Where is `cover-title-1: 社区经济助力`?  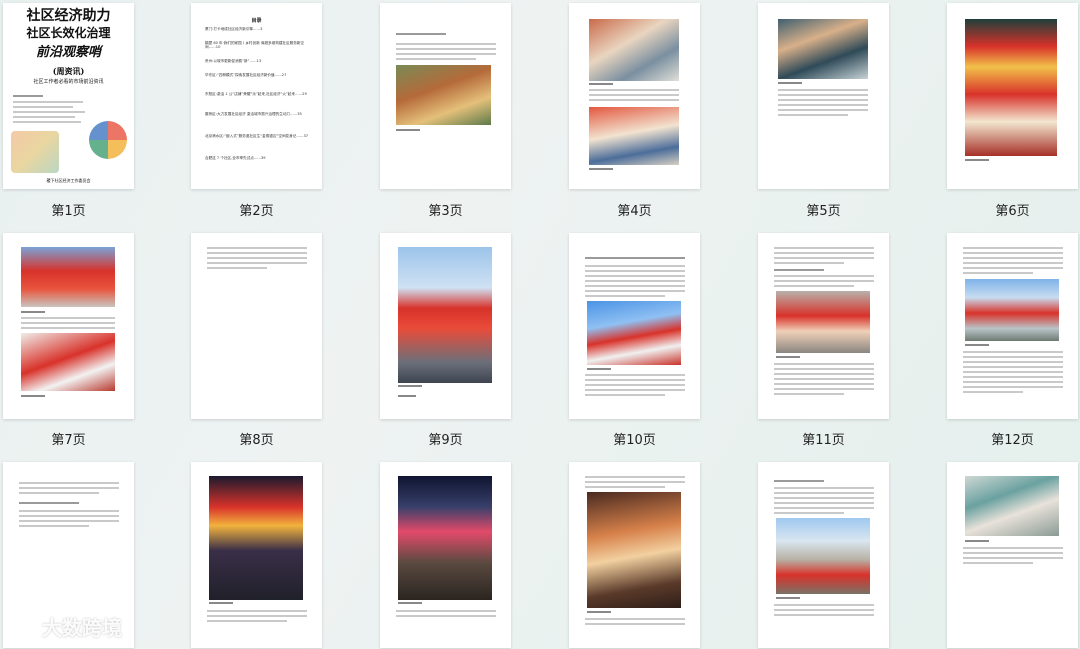
cover-title-1: 社区经济助力 is located at coordinates (68, 16).